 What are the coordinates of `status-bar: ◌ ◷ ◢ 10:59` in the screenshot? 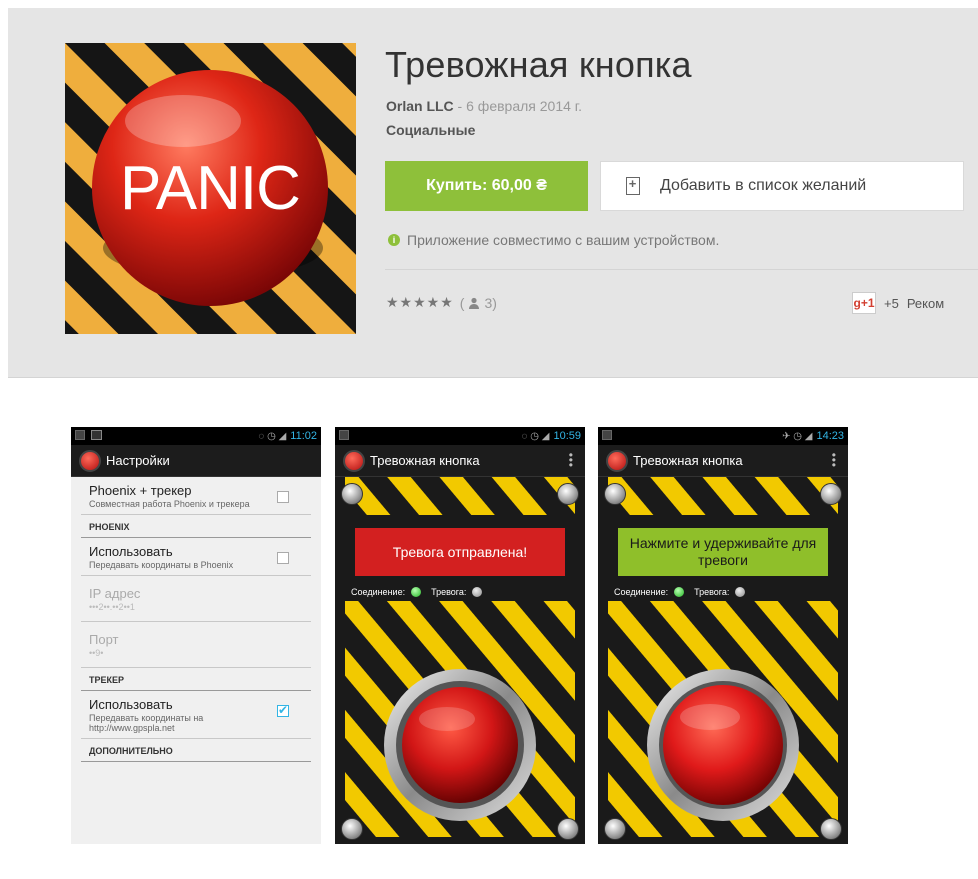 It's located at (460, 436).